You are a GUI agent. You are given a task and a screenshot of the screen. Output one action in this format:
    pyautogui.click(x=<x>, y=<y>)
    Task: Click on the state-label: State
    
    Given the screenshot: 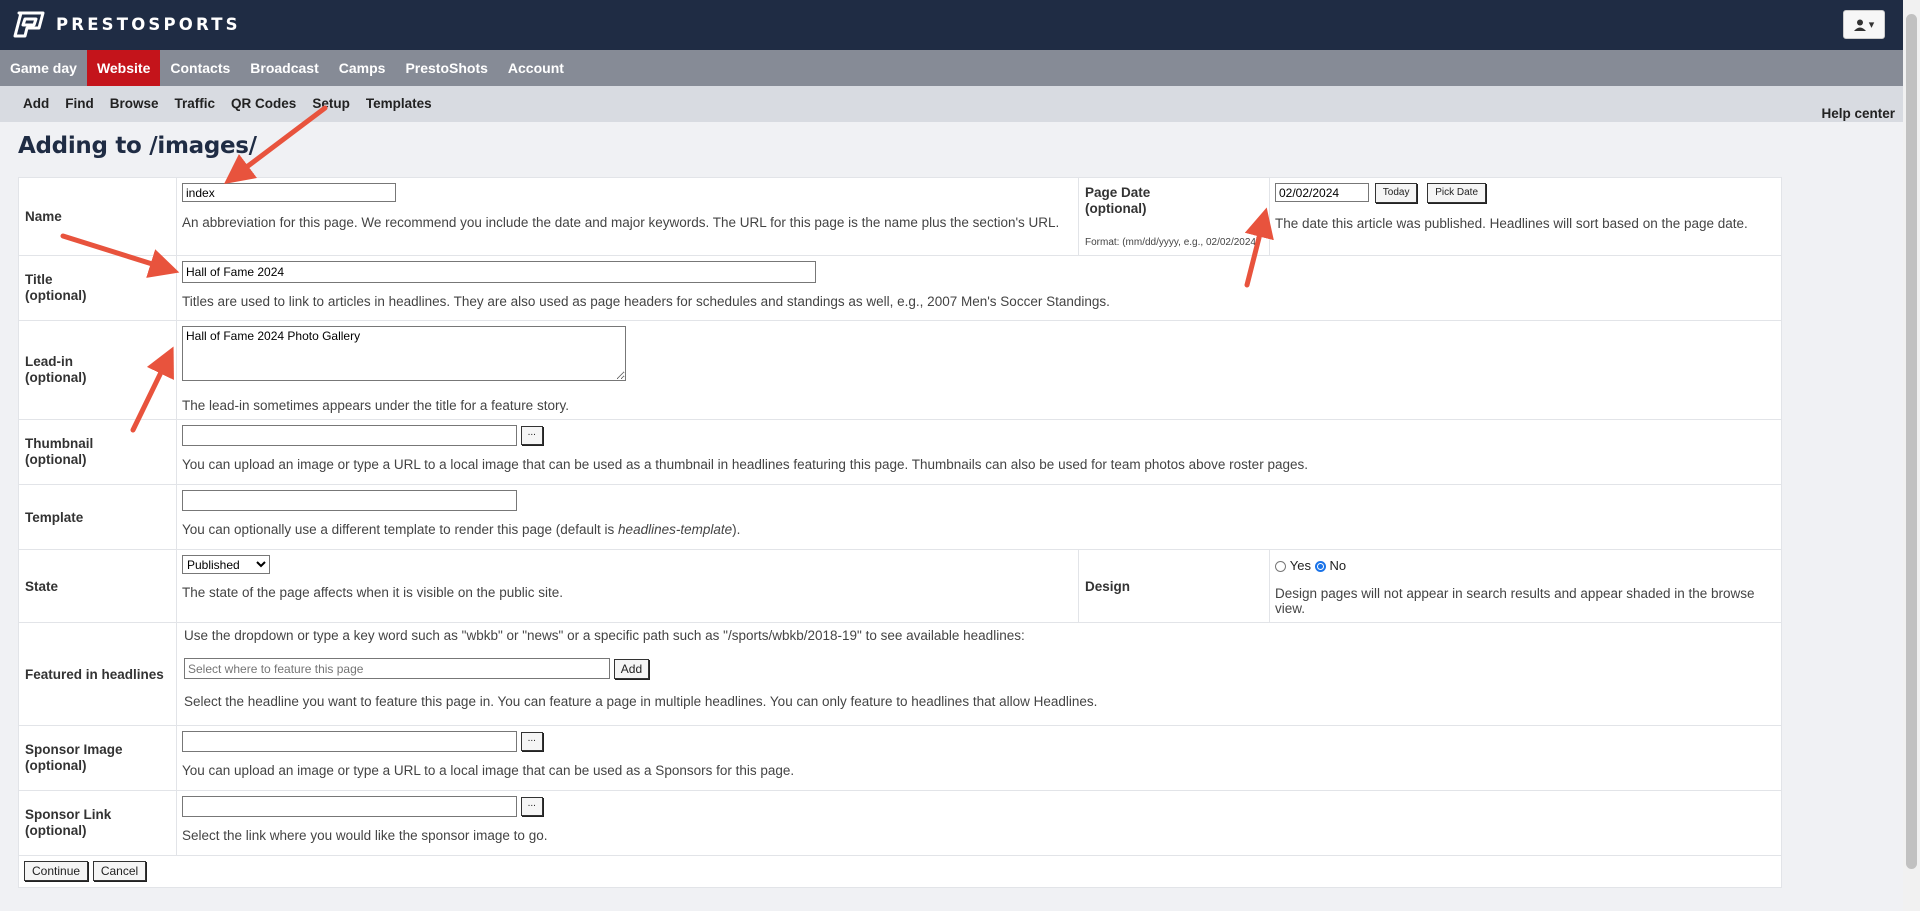 What is the action you would take?
    pyautogui.click(x=97, y=586)
    